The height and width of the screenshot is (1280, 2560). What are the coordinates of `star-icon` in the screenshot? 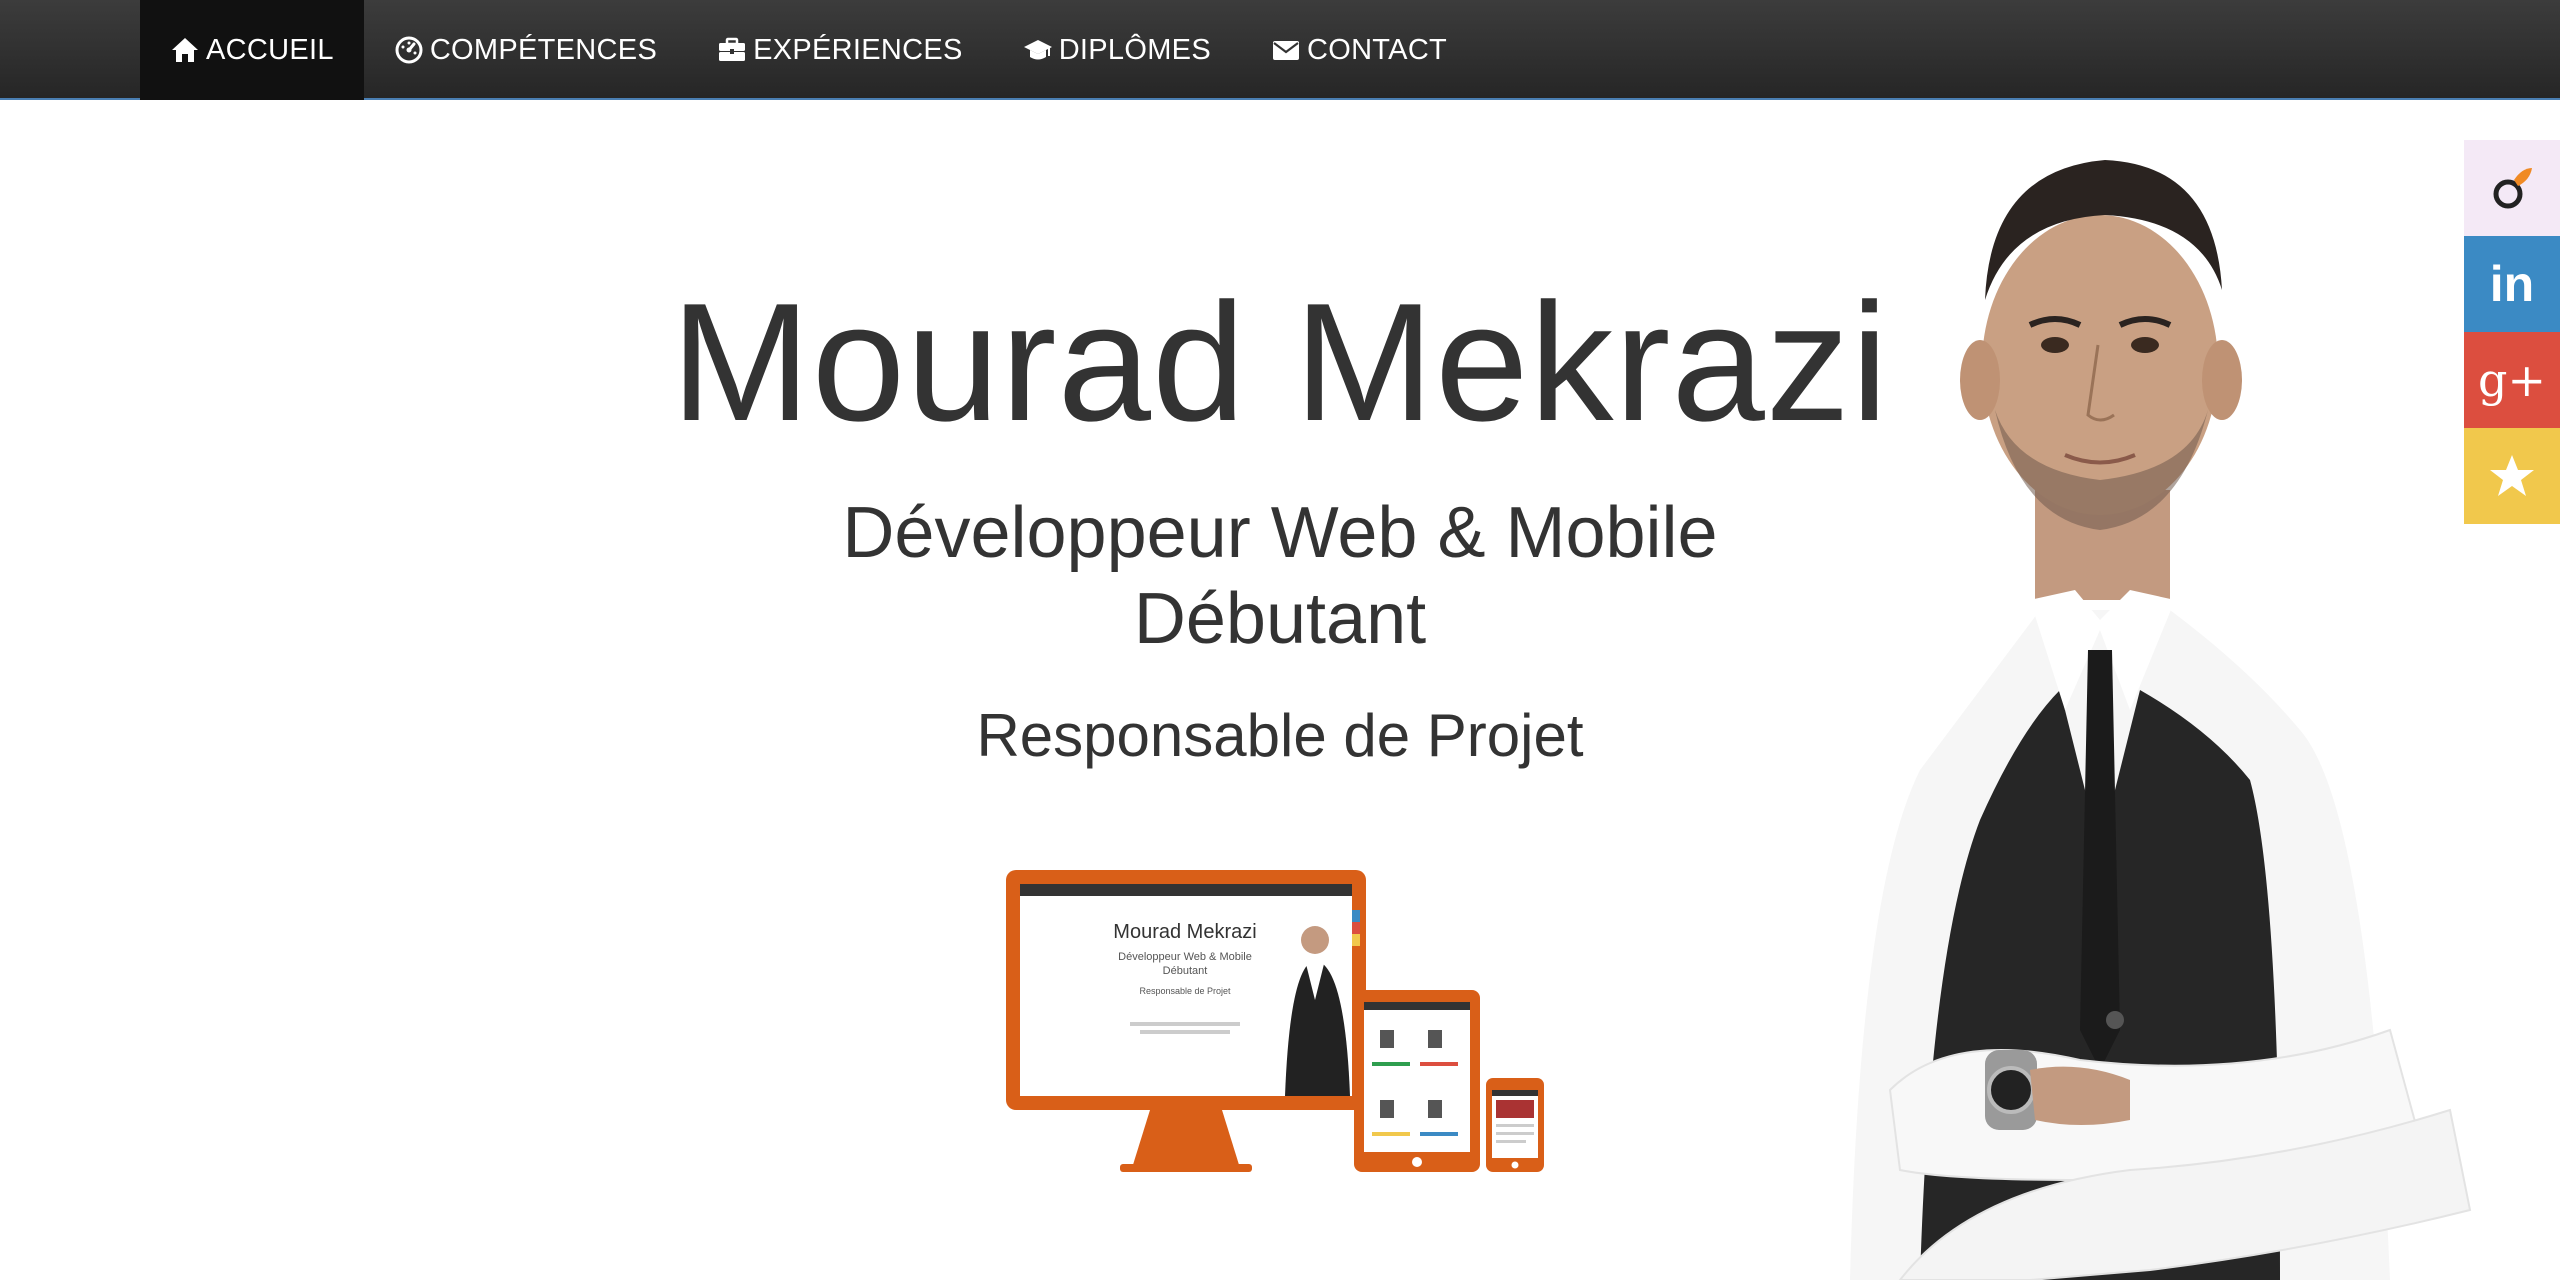 It's located at (2512, 476).